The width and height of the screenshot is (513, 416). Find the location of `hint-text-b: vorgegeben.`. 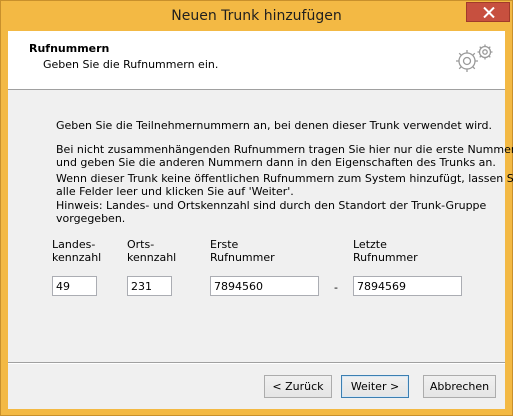

hint-text-b: vorgegeben. is located at coordinates (91, 218).